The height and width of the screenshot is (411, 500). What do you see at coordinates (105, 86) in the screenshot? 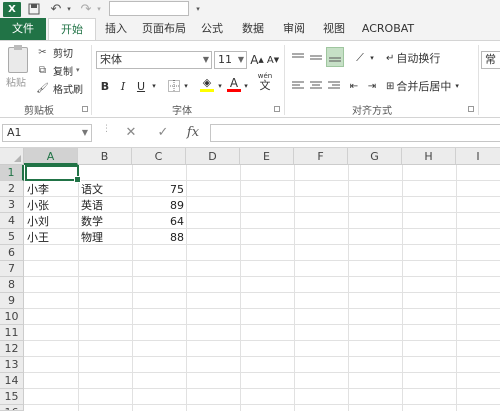
I see `bold-button: B` at bounding box center [105, 86].